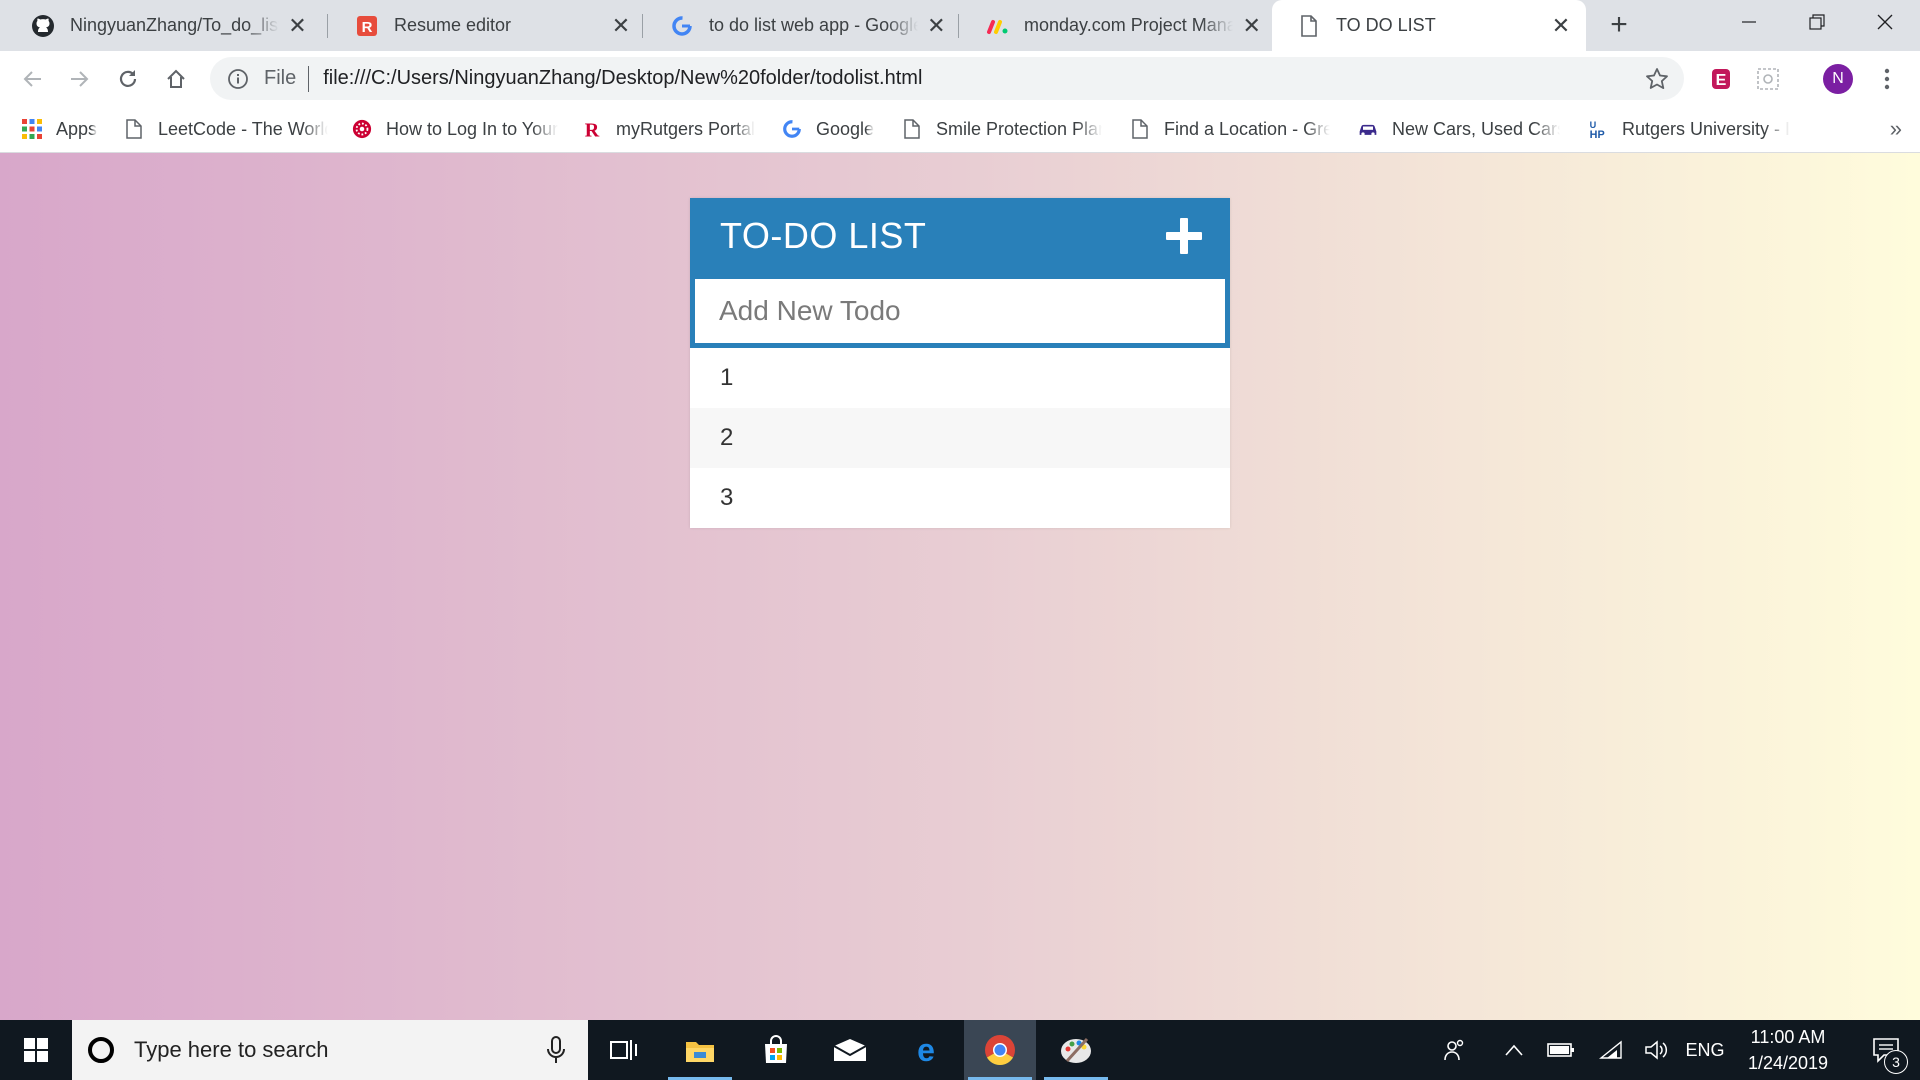  I want to click on microsoft-store-icon, so click(776, 1050).